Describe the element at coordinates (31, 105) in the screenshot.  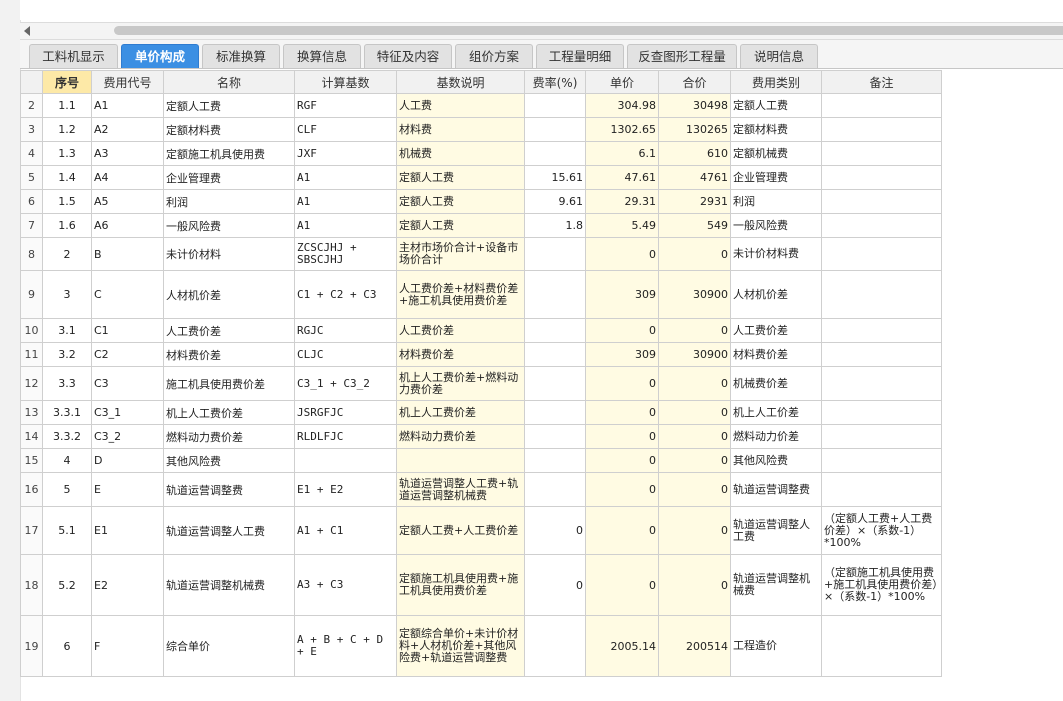
I see `row-number: 2` at that location.